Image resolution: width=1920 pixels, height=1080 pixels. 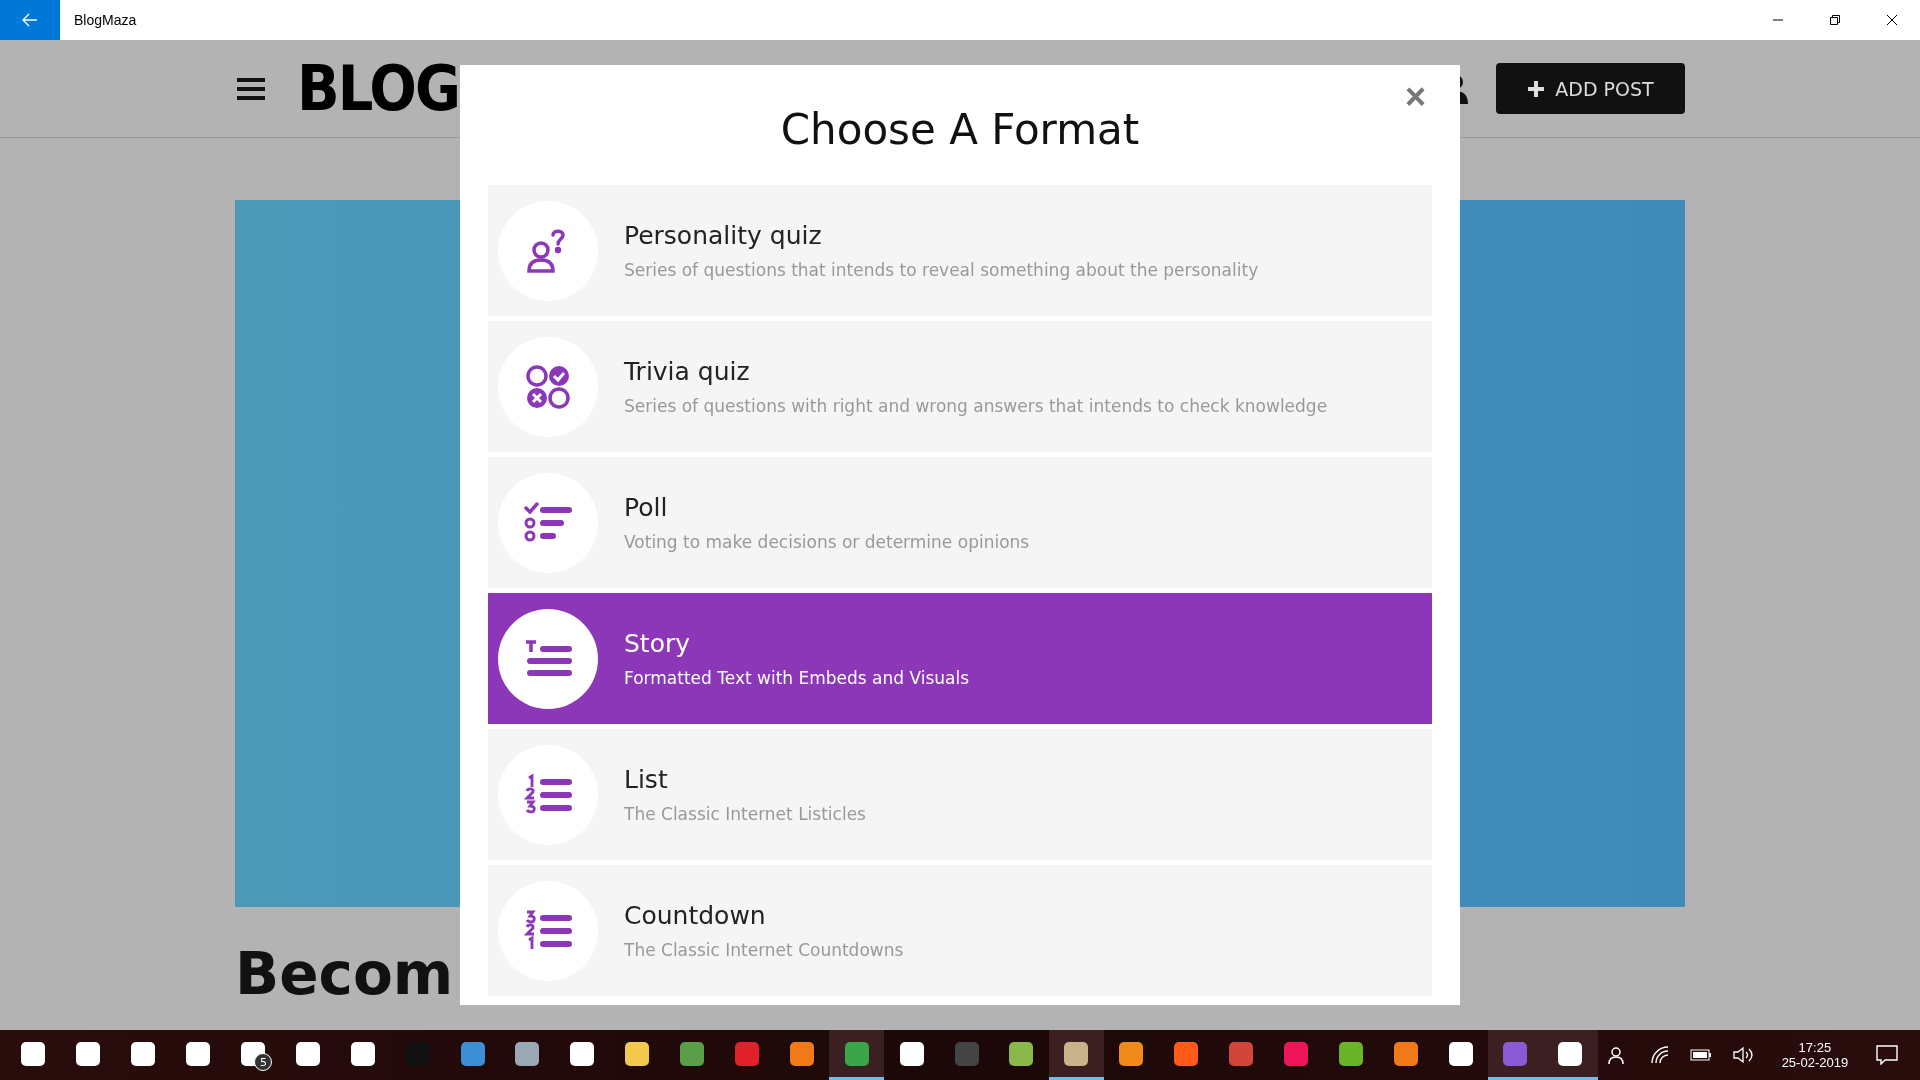 I want to click on format-description: The Classic Internet Countdowns, so click(x=764, y=950).